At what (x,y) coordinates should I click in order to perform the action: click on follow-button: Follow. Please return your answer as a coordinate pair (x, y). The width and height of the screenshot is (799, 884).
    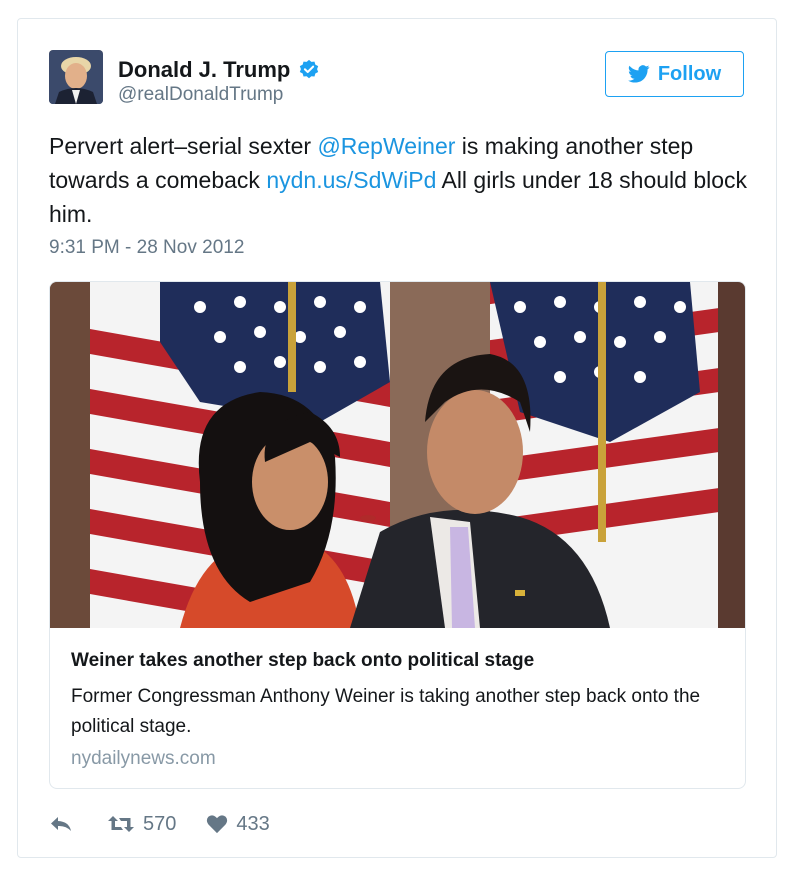
    Looking at the image, I should click on (674, 74).